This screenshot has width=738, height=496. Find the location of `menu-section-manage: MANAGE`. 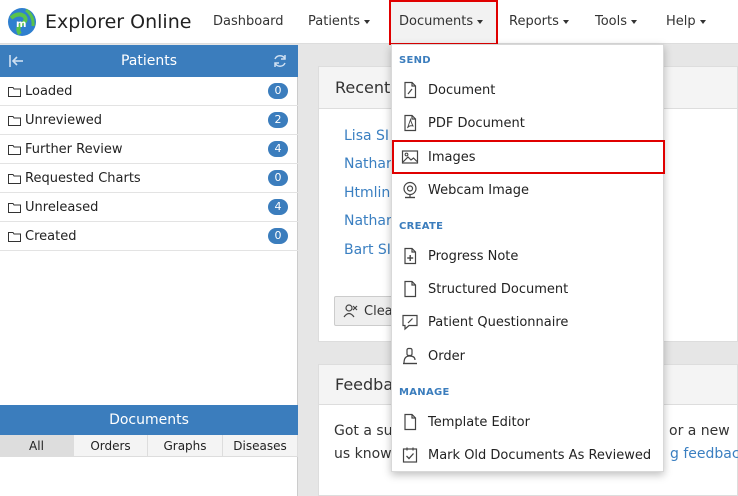

menu-section-manage: MANAGE is located at coordinates (424, 392).